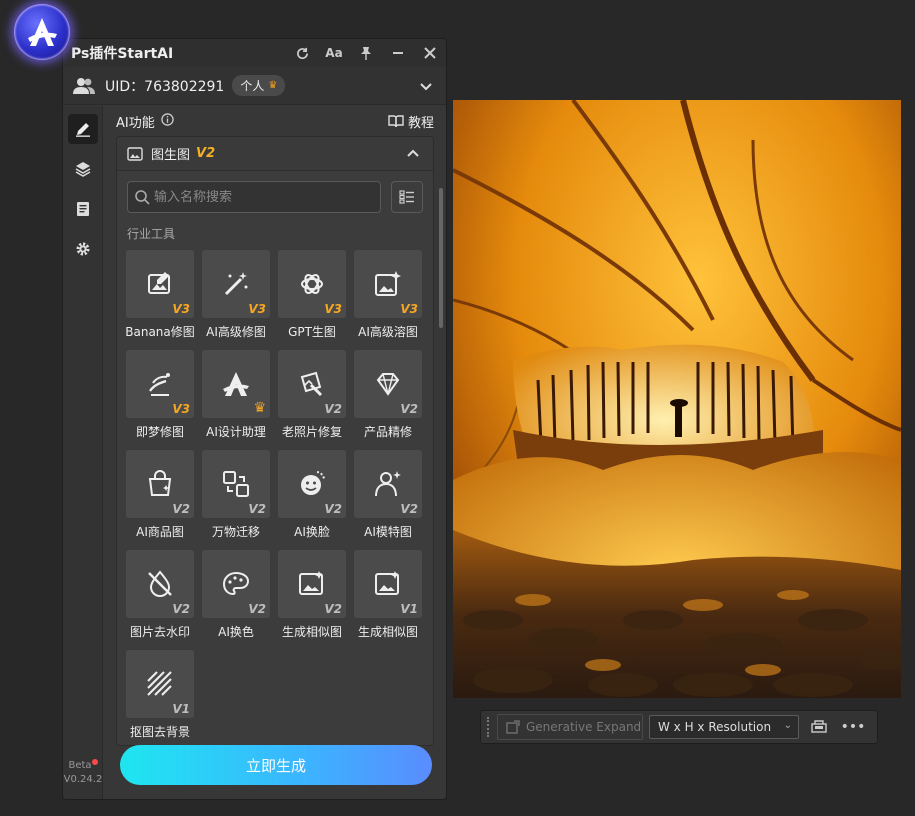 Image resolution: width=915 pixels, height=816 pixels. I want to click on tool-item: V2 万物迁移, so click(236, 496).